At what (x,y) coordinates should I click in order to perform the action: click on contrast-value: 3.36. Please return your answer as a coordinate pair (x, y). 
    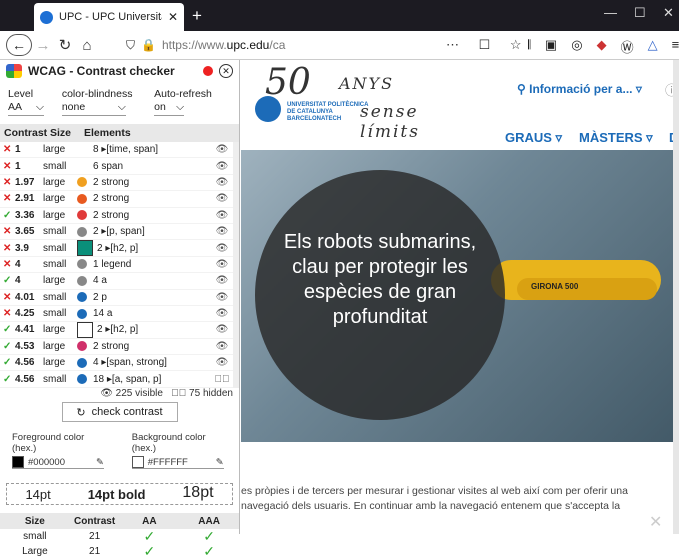
    Looking at the image, I should click on (29, 215).